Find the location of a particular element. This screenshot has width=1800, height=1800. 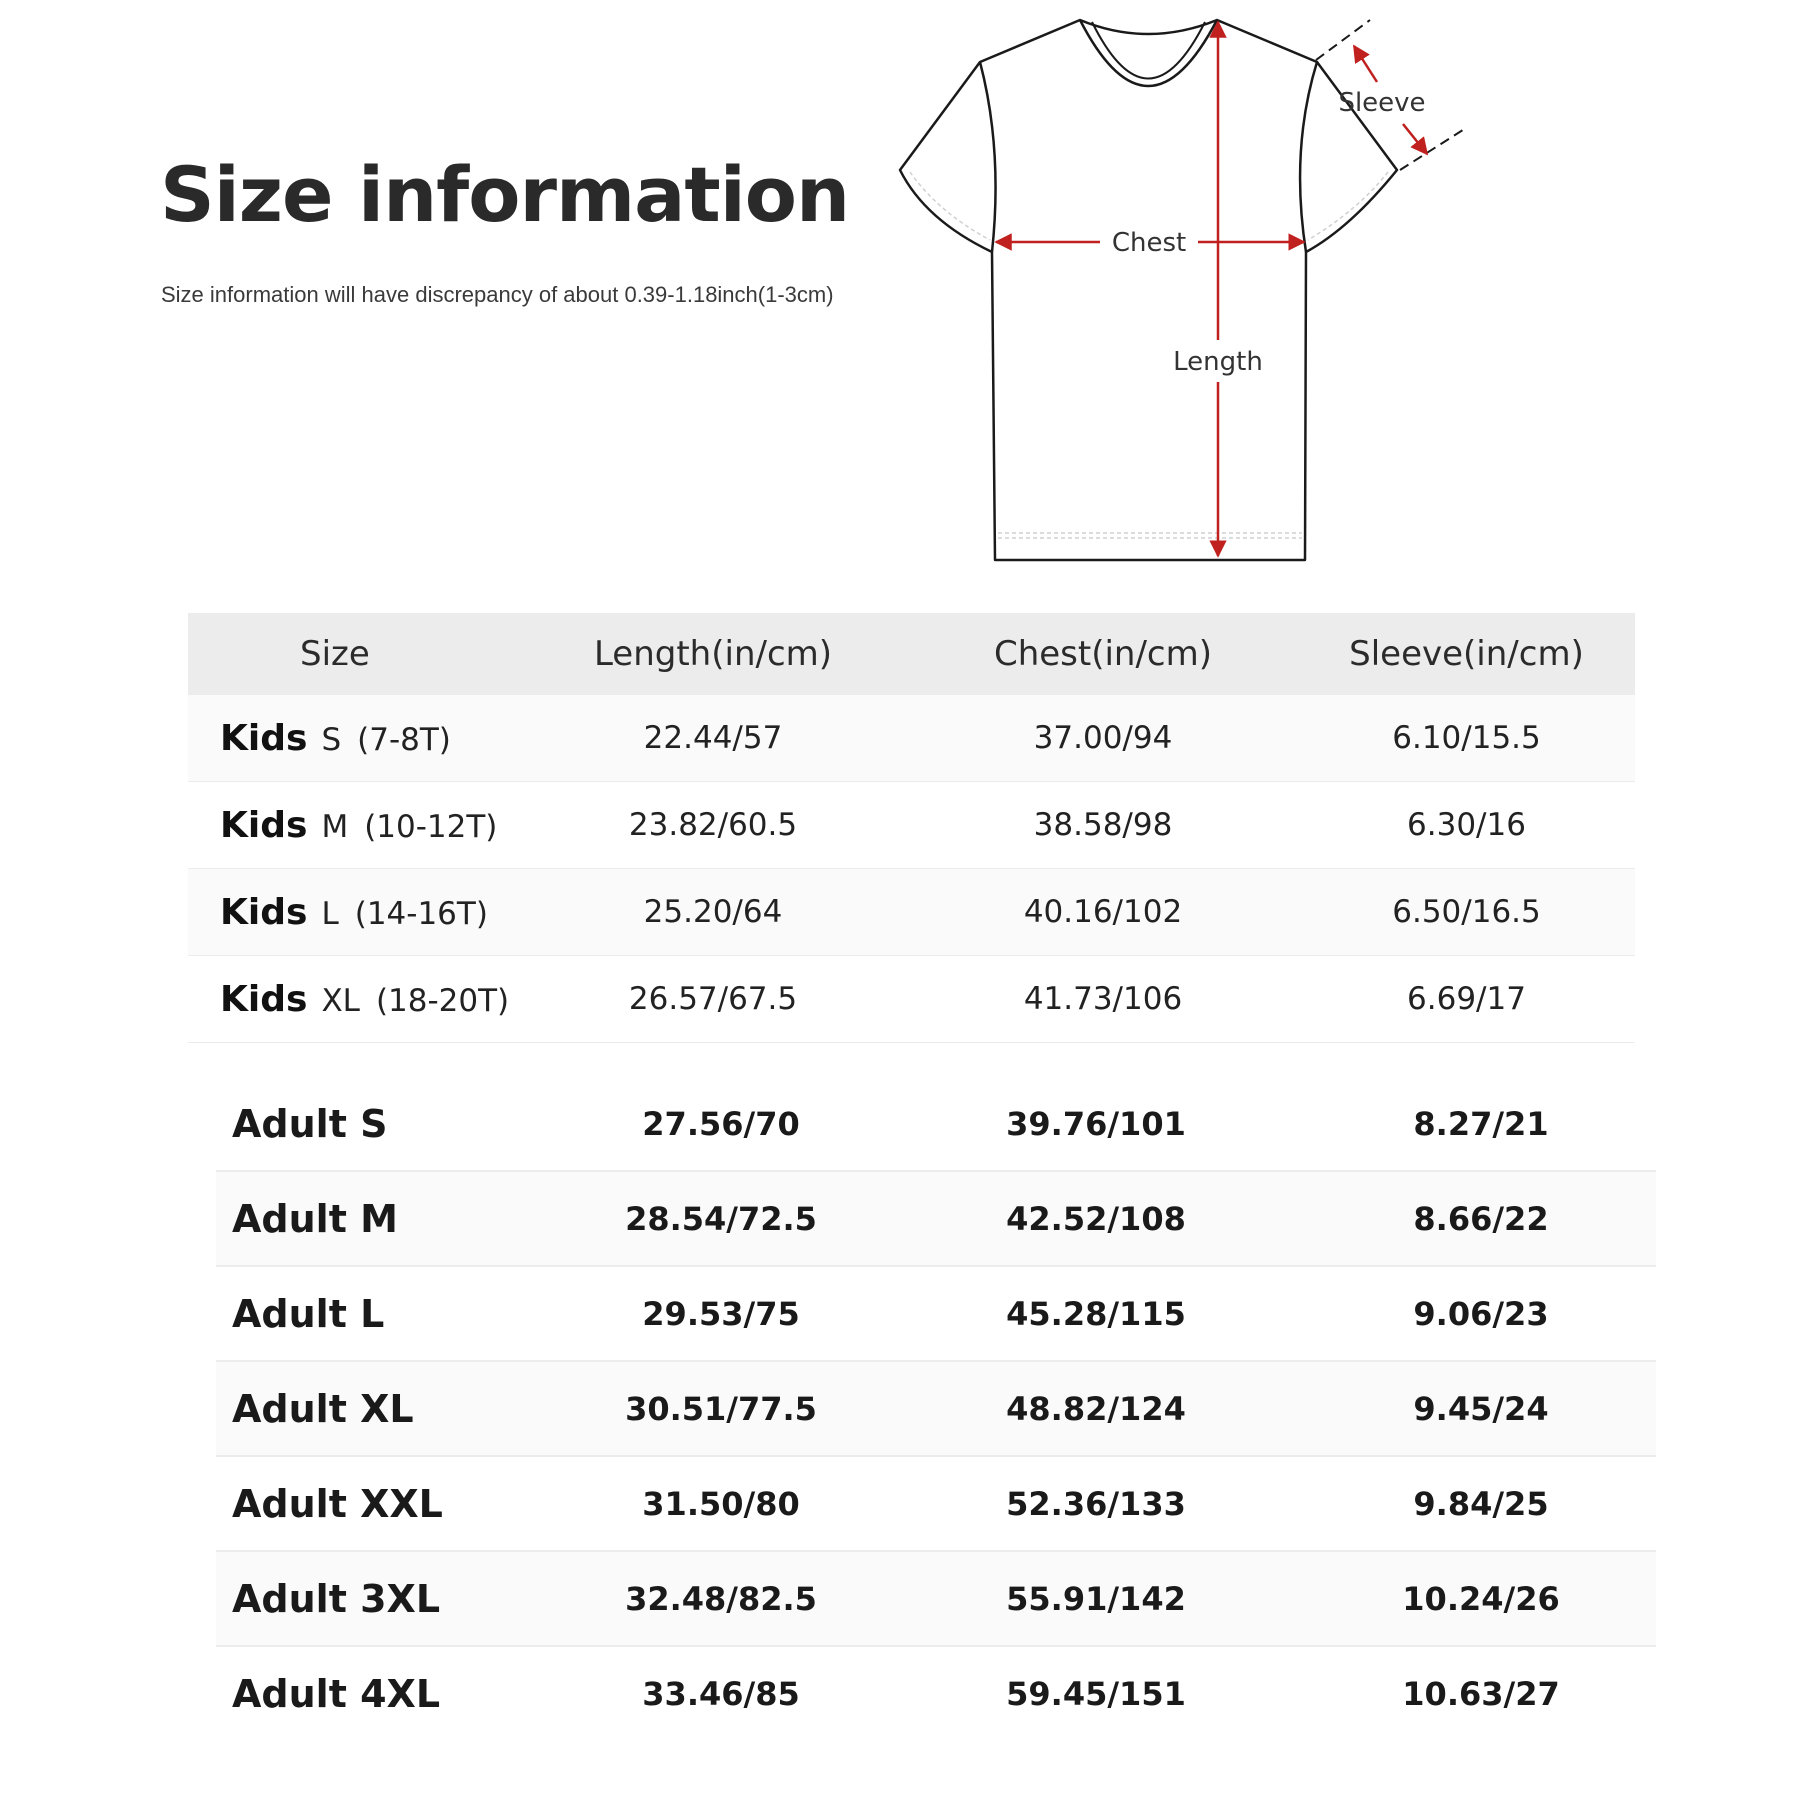

header-chest: Chest(in/cm) is located at coordinates (1103, 654).